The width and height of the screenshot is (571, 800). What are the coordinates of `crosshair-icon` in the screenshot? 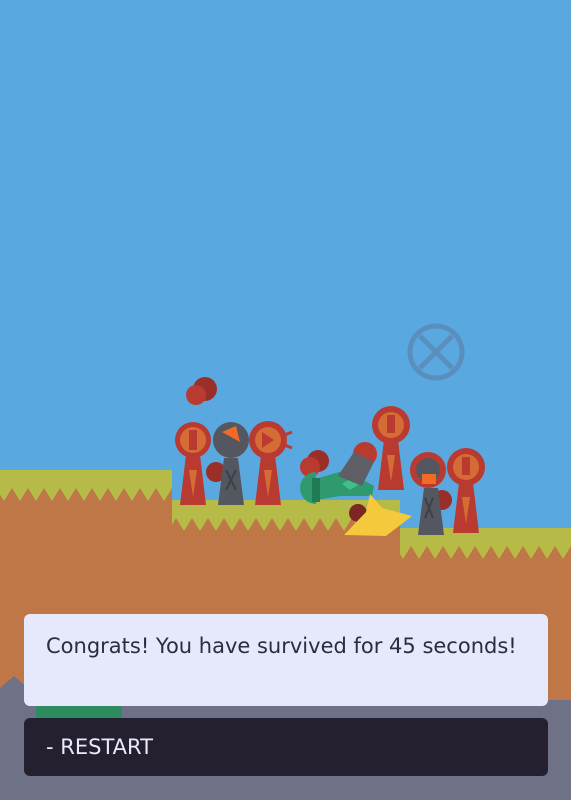 It's located at (436, 352).